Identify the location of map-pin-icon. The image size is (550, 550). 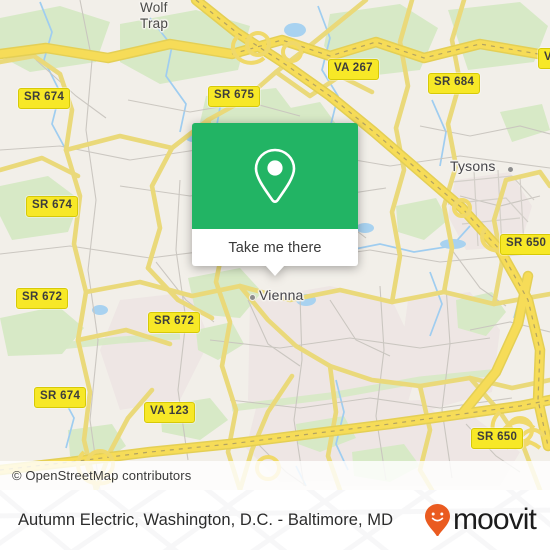
(275, 176).